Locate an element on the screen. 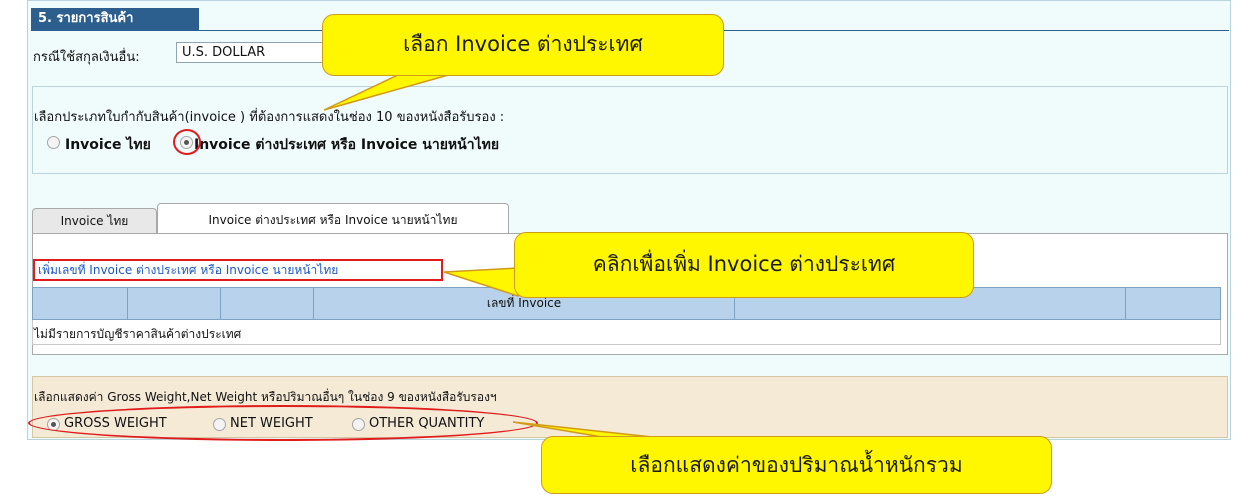  callout-click-add: คลิกเพื่อเพิ่ม Invoice ต่างประเทศ is located at coordinates (744, 265).